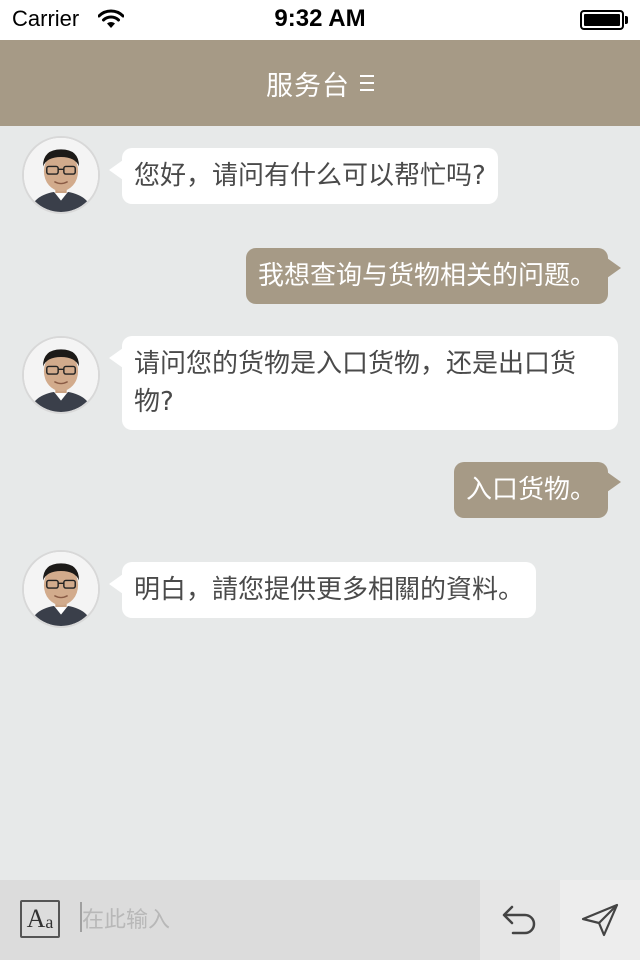 The width and height of the screenshot is (640, 960). Describe the element at coordinates (367, 83) in the screenshot. I see `menu-icon` at that location.